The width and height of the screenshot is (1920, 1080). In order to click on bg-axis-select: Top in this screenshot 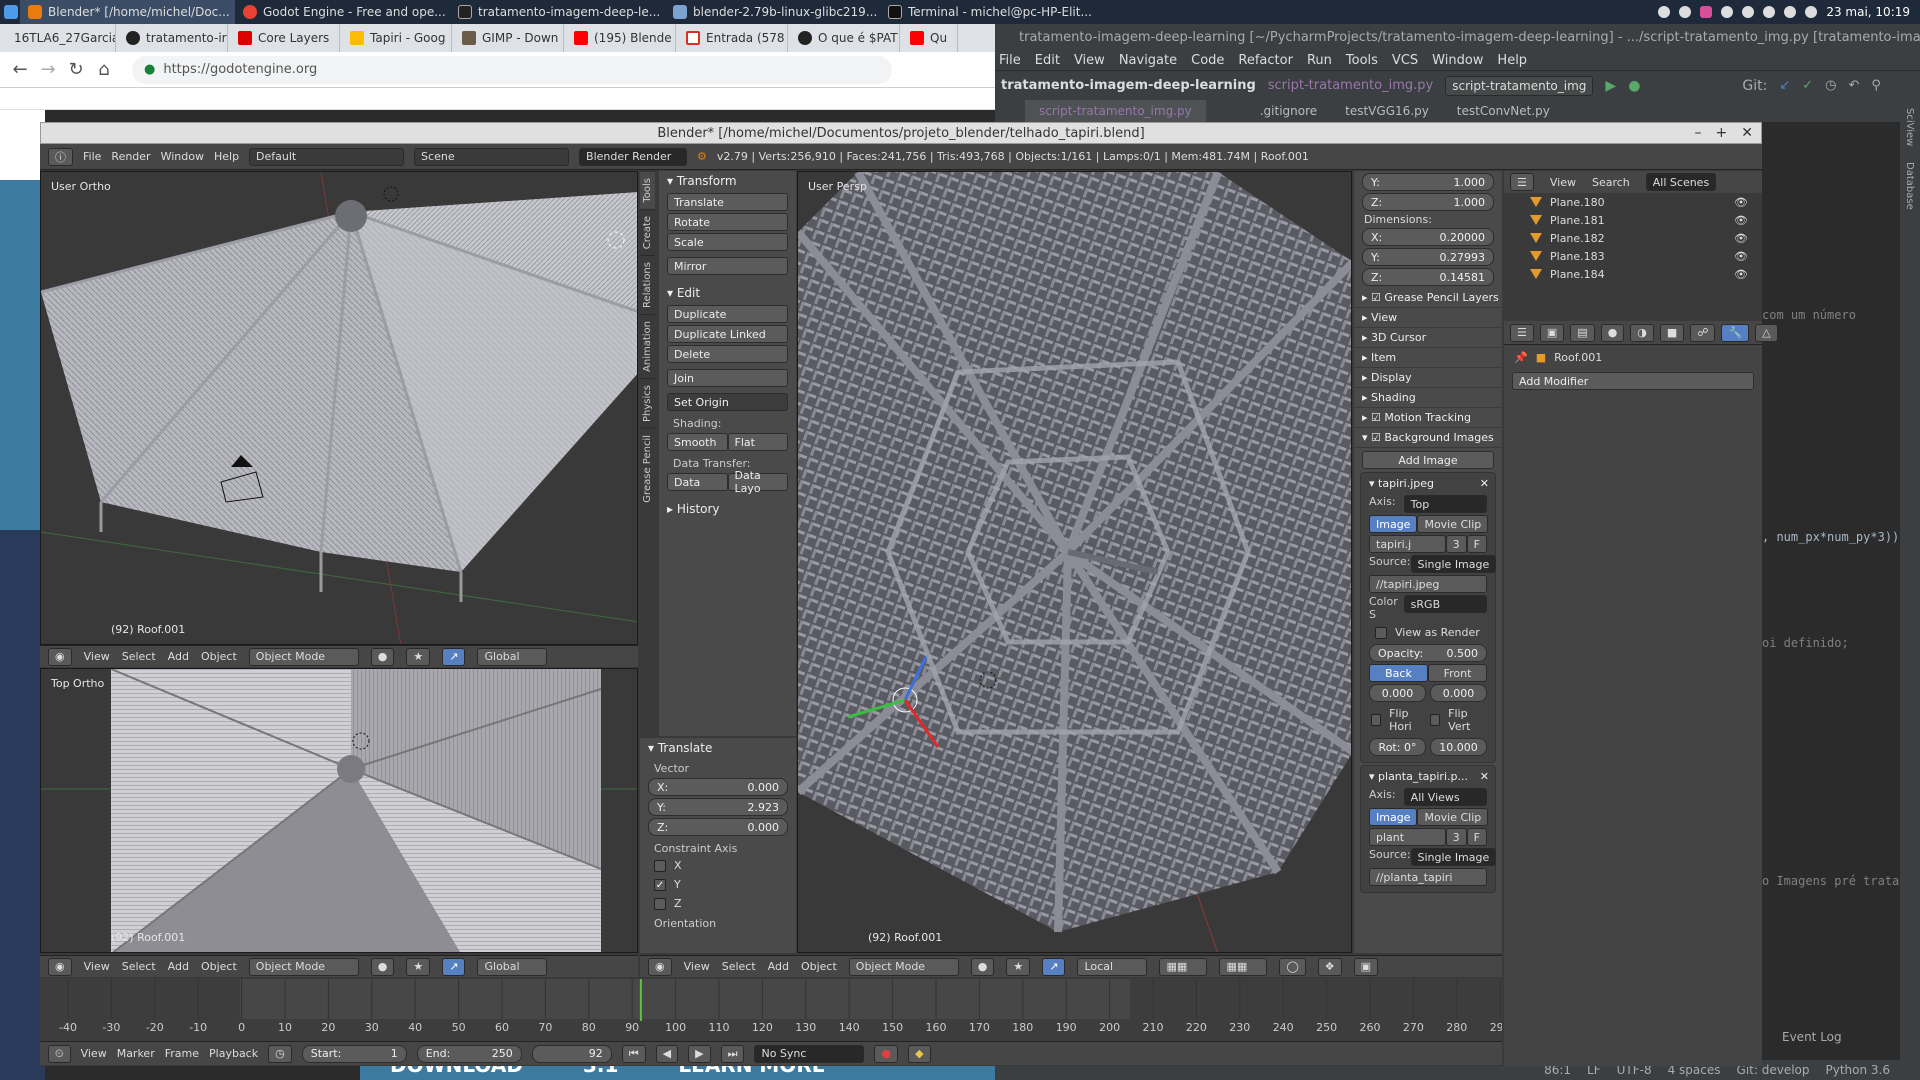, I will do `click(1445, 504)`.